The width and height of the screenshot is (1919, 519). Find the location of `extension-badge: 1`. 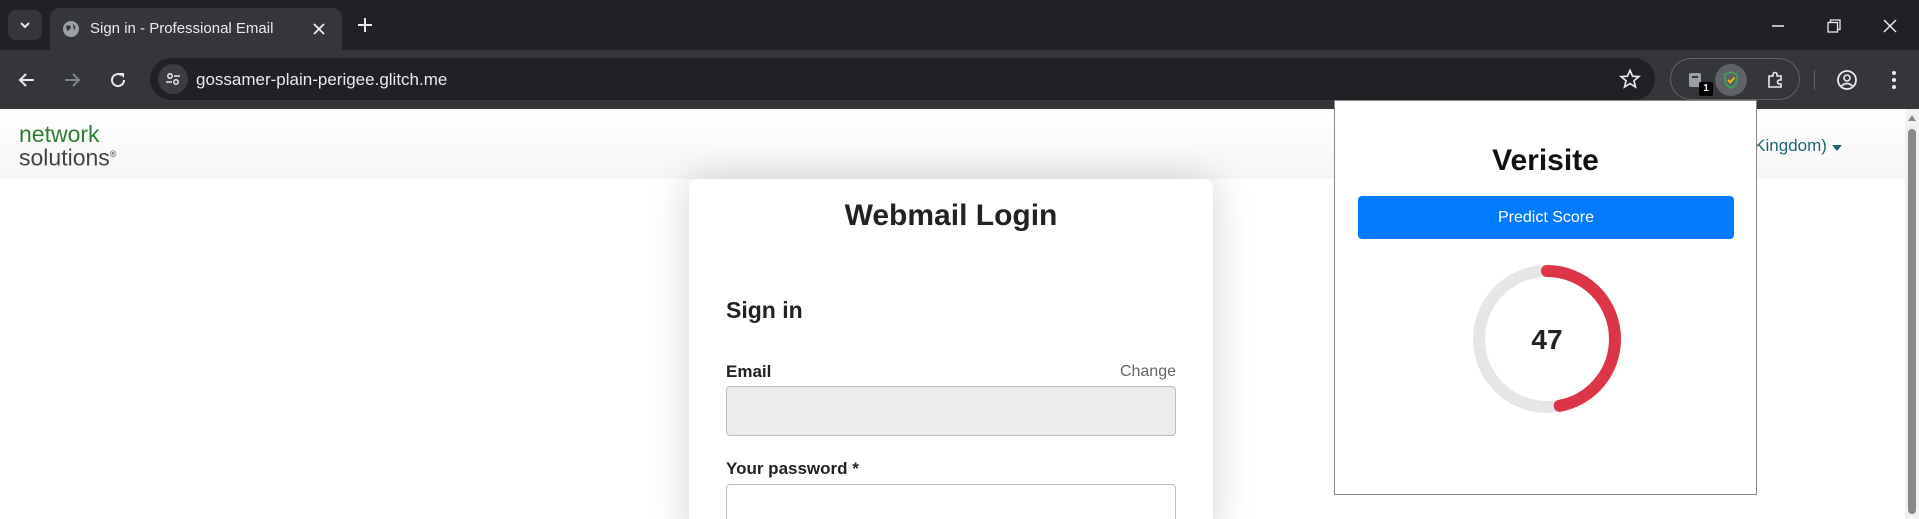

extension-badge: 1 is located at coordinates (1706, 89).